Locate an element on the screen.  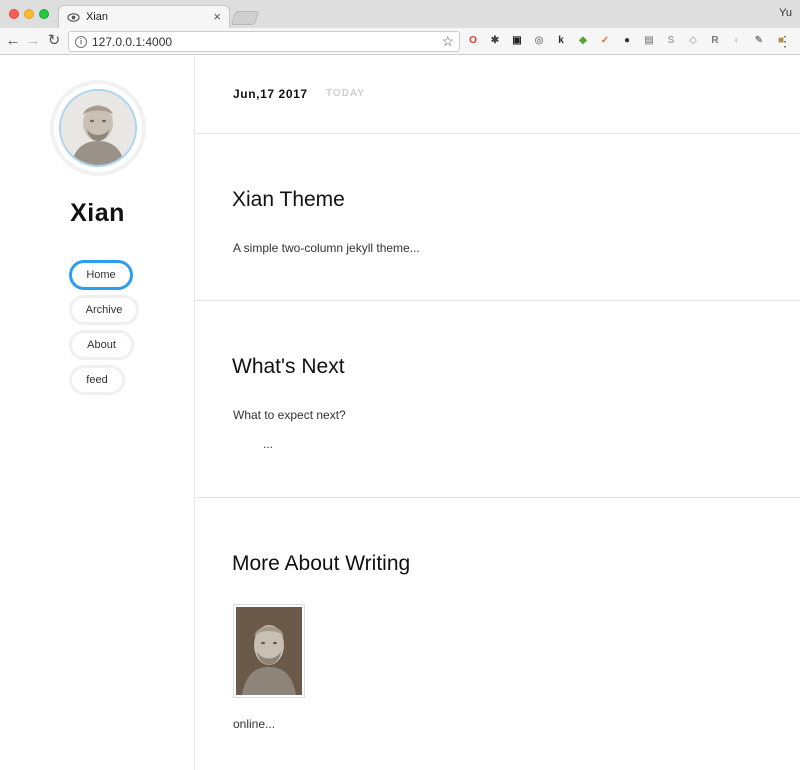
nav-archive: Archive is located at coordinates (104, 310).